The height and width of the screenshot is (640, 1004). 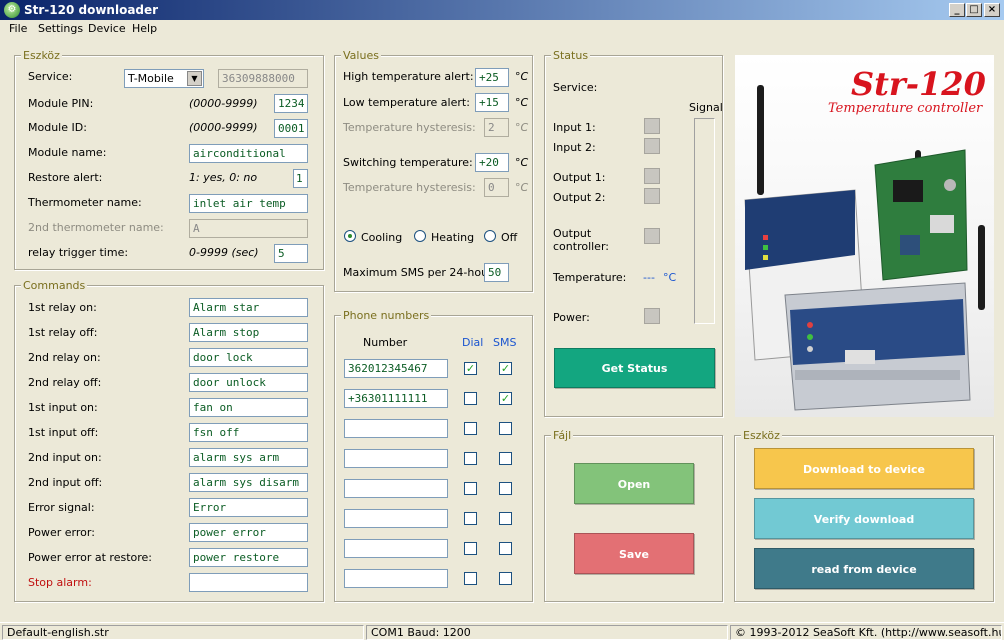 What do you see at coordinates (223, 127) in the screenshot?
I see `module-id-hint: (0000-9999)` at bounding box center [223, 127].